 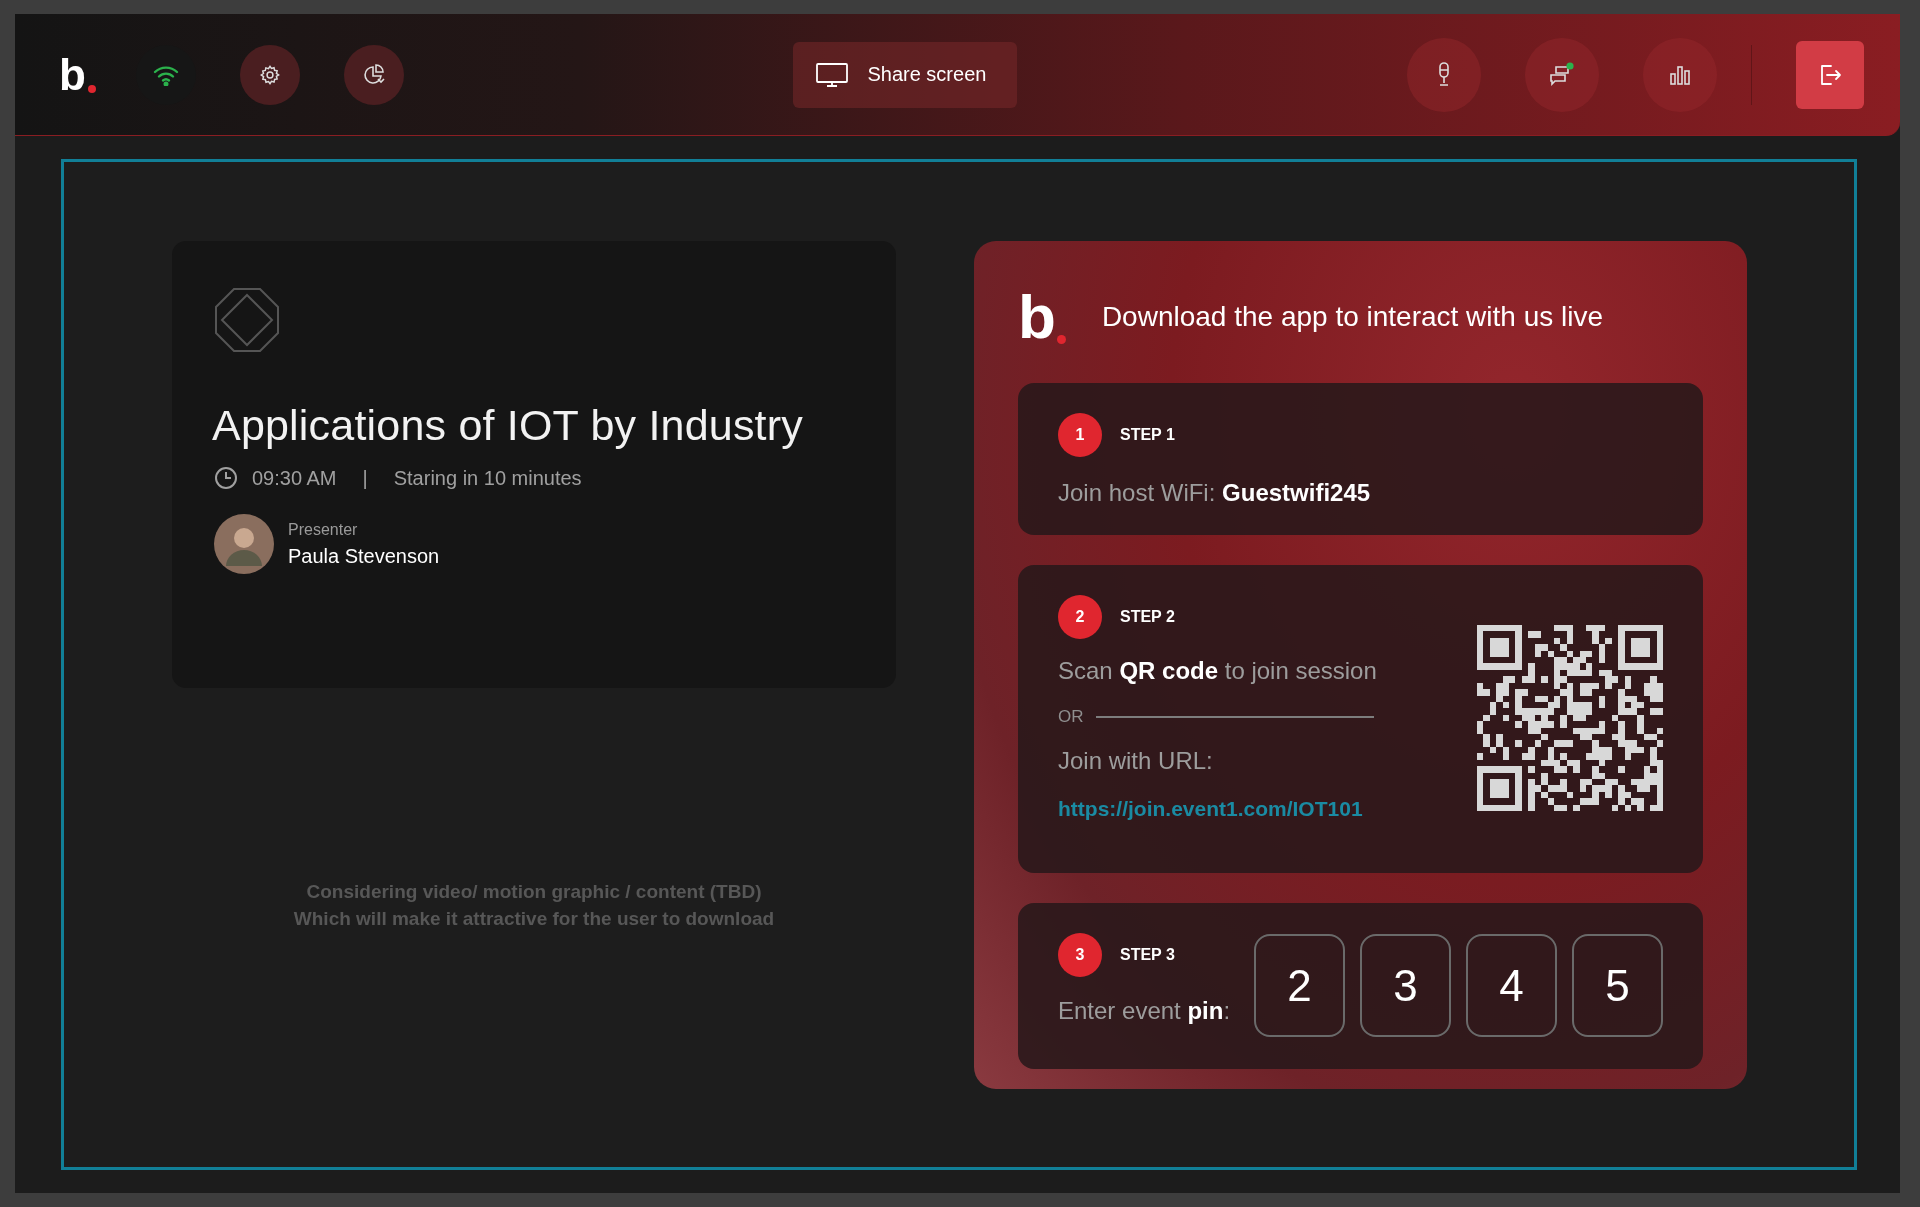 What do you see at coordinates (1210, 809) in the screenshot?
I see `join-url-link: https://join.event1.com/IOT101` at bounding box center [1210, 809].